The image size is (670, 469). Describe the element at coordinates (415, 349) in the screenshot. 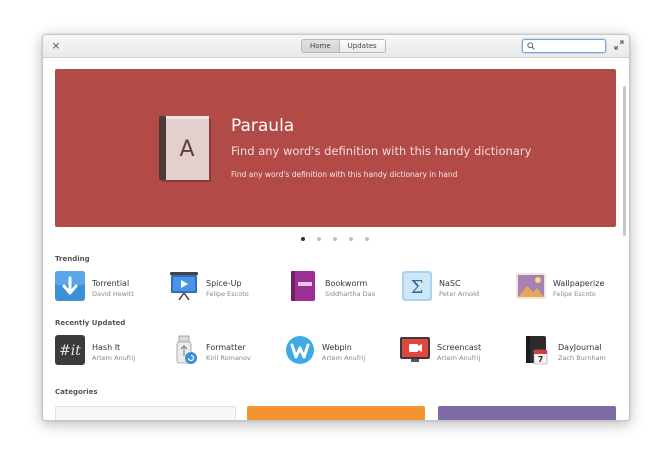

I see `screencast-icon` at that location.